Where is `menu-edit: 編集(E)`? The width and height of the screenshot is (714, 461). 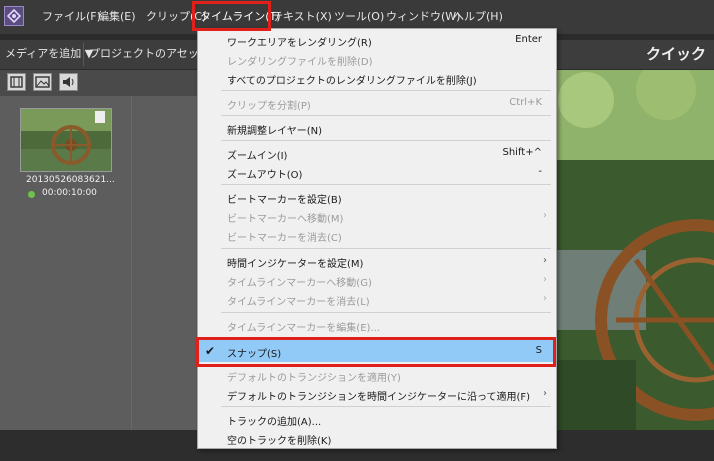 menu-edit: 編集(E) is located at coordinates (117, 17).